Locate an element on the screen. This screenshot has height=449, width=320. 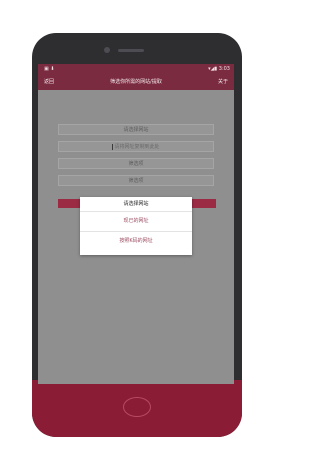
dialog-option: 按照K码的网址 is located at coordinates (136, 241).